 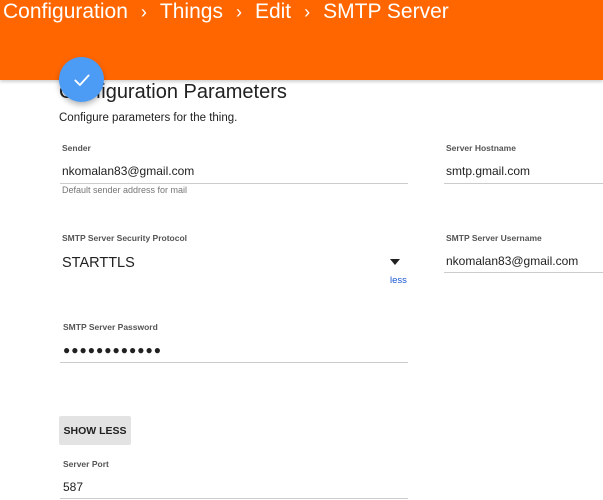 I want to click on less-link: less, so click(x=398, y=280).